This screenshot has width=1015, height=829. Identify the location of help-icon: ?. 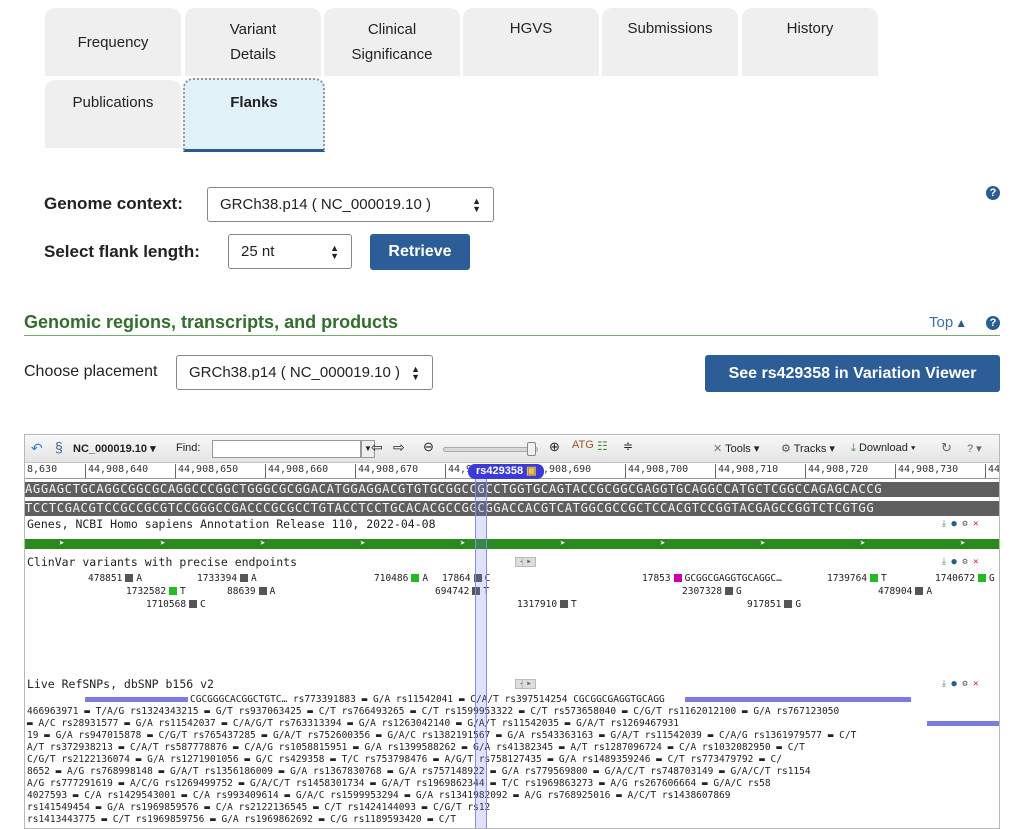
(993, 193).